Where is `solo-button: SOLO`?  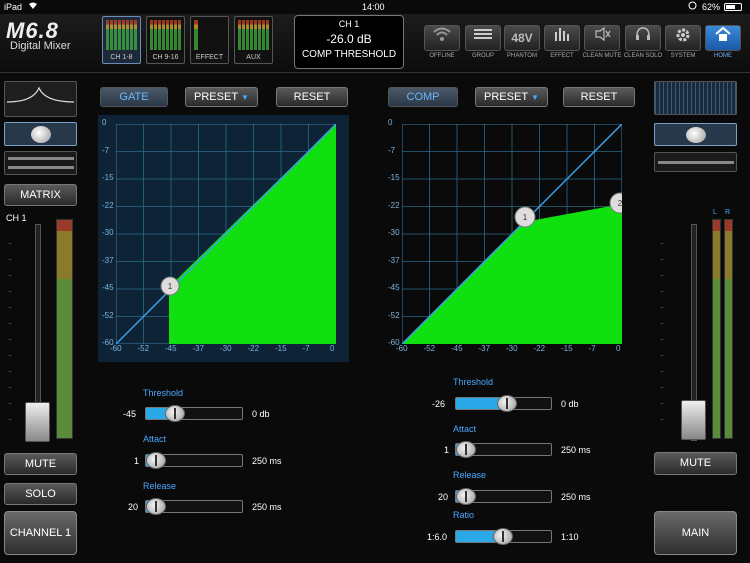
solo-button: SOLO is located at coordinates (40, 494).